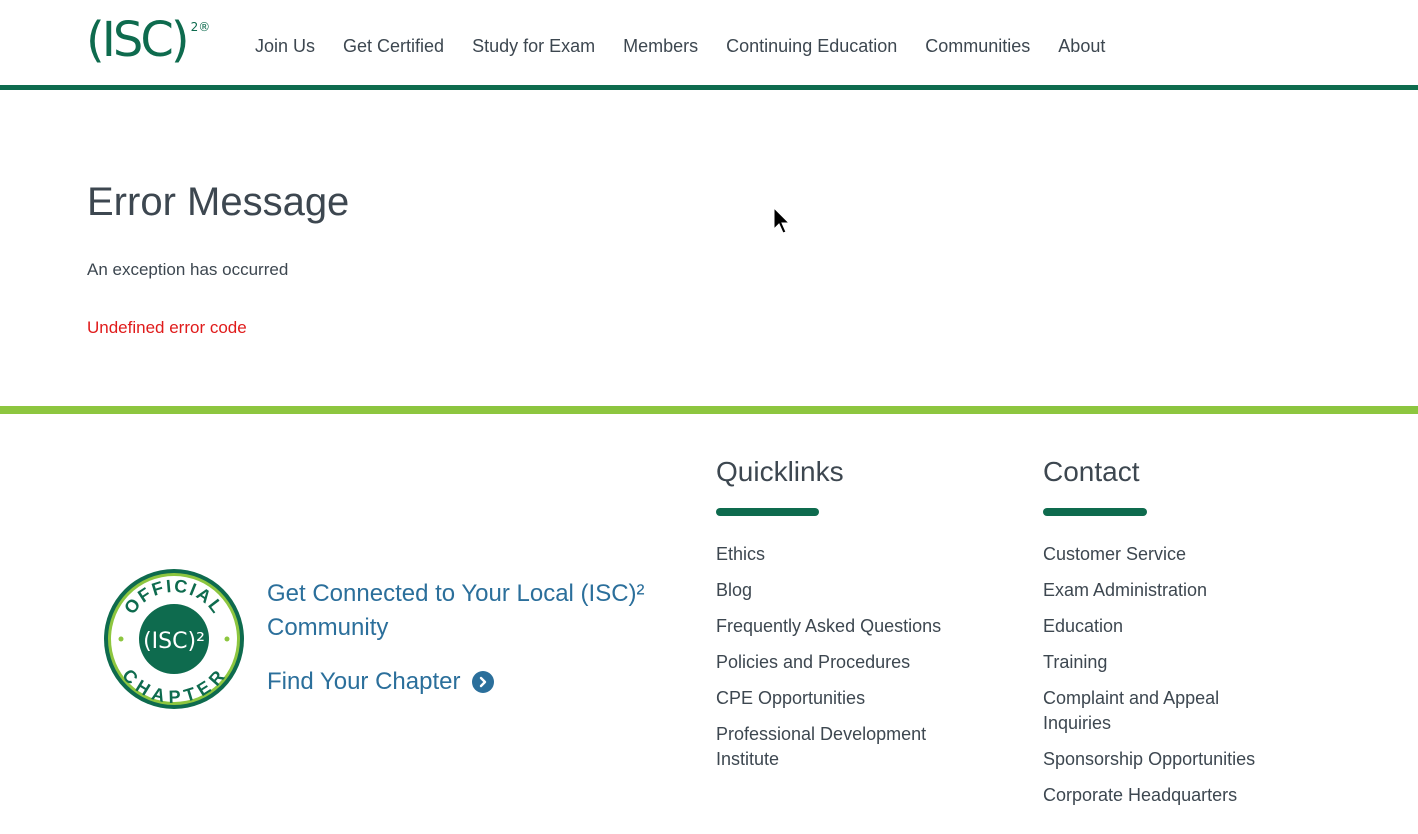 This screenshot has height=834, width=1418. What do you see at coordinates (1163, 759) in the screenshot?
I see `contact-sponsorship: Sponsorship Opportunities` at bounding box center [1163, 759].